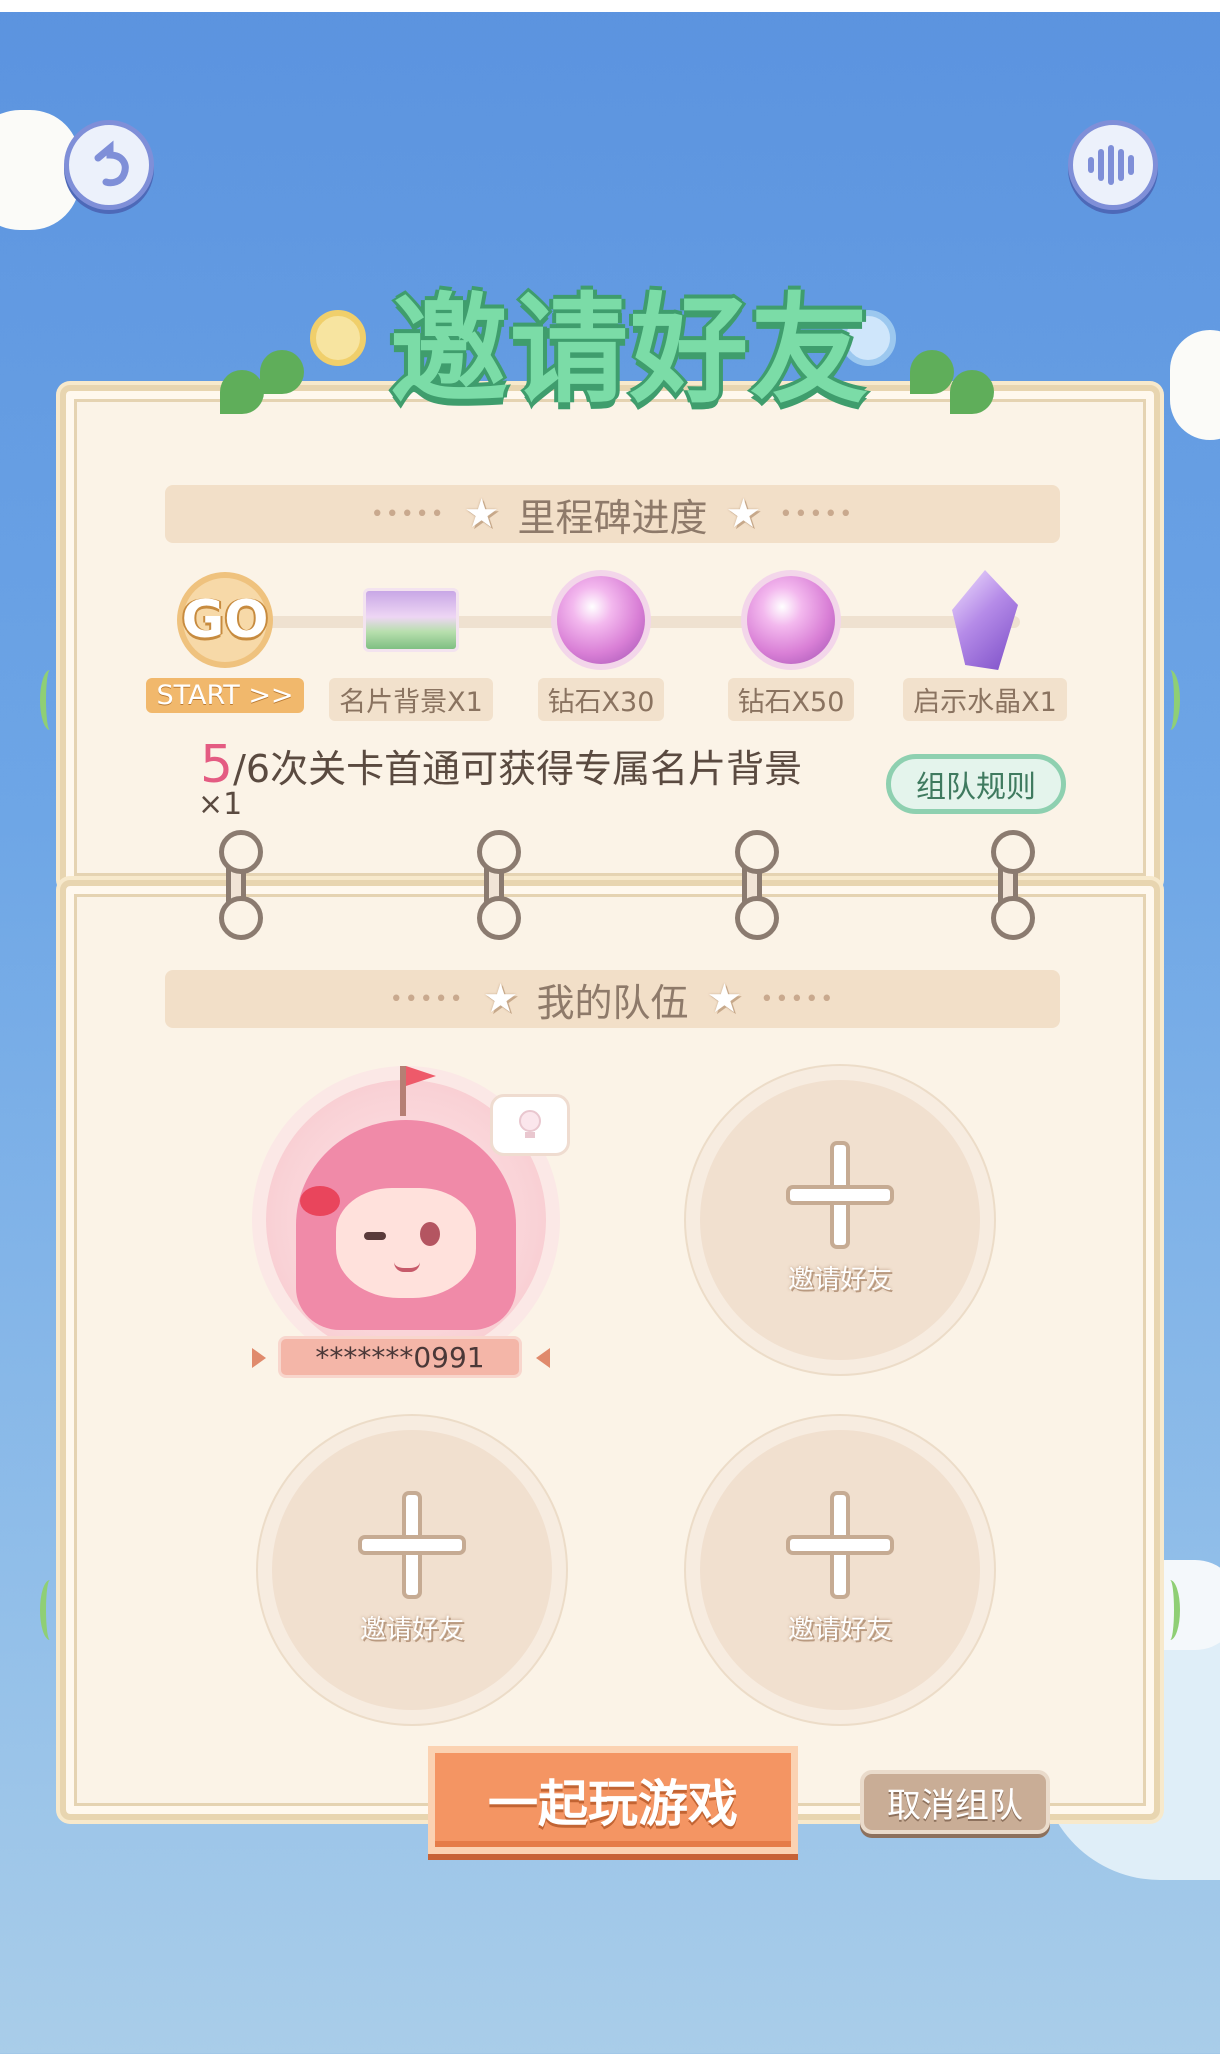  Describe the element at coordinates (406, 1243) in the screenshot. I see `avatar-face` at that location.